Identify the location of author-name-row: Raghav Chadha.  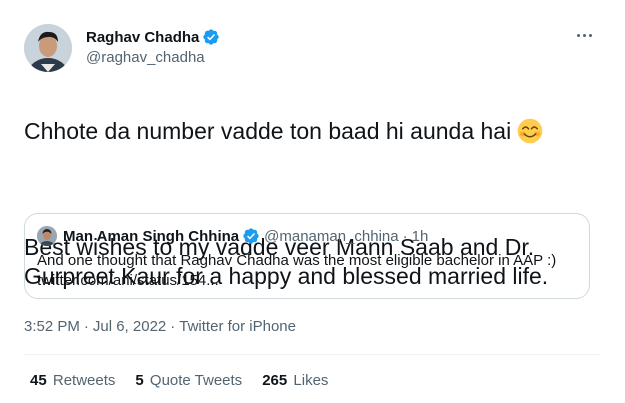
(153, 37).